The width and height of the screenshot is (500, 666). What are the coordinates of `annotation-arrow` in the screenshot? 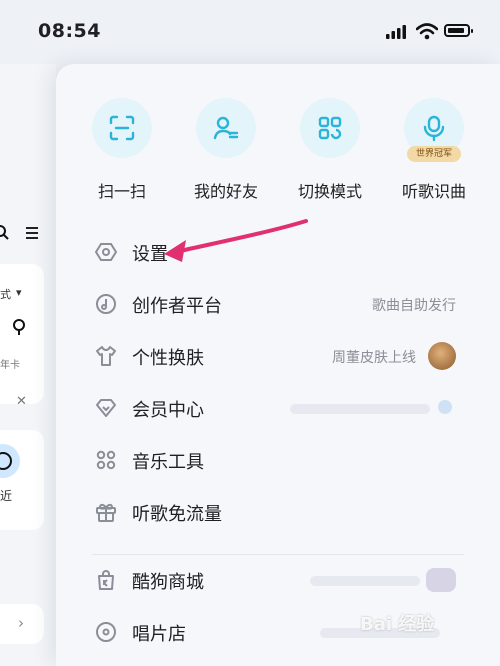 It's located at (236, 240).